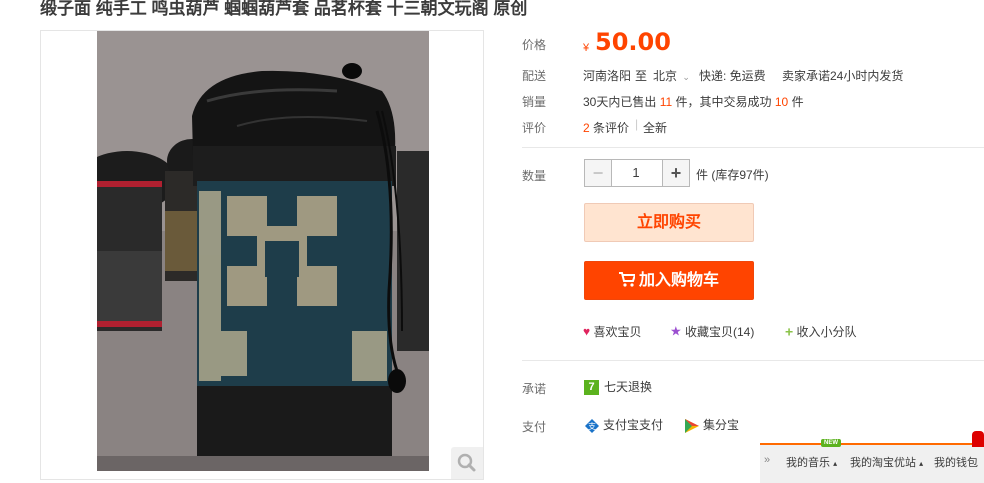 The width and height of the screenshot is (984, 483). What do you see at coordinates (721, 425) in the screenshot?
I see `jifenbao-label: 集分宝` at bounding box center [721, 425].